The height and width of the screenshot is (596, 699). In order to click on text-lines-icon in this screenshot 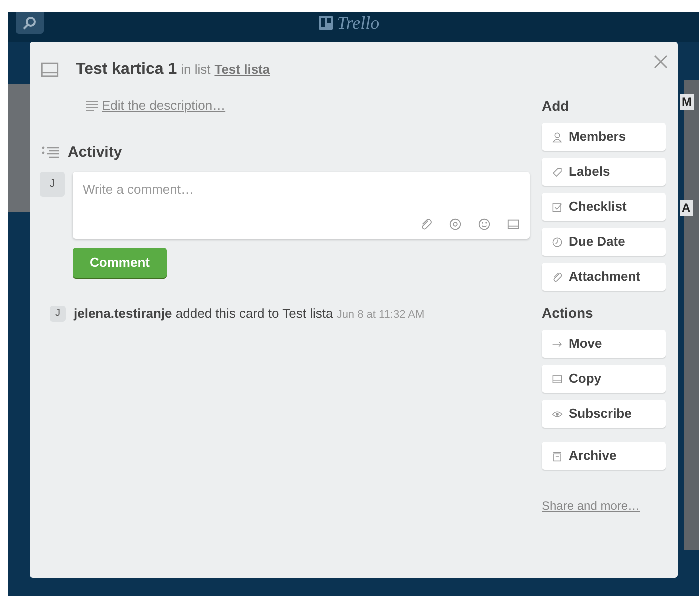, I will do `click(92, 105)`.